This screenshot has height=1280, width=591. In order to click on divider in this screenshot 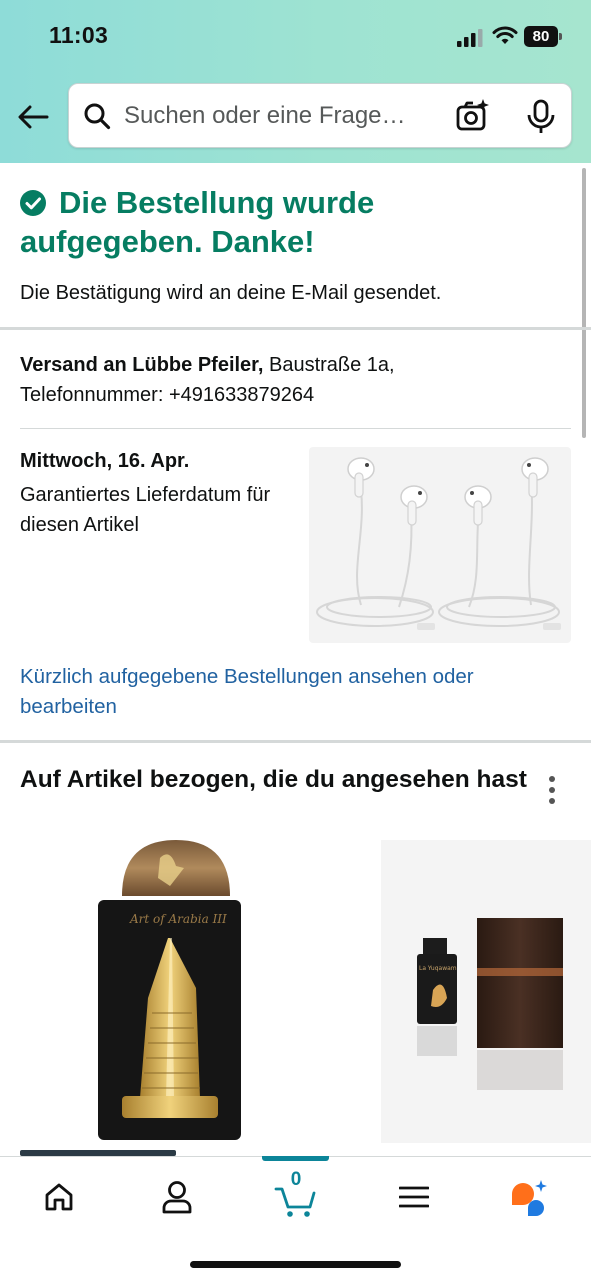, I will do `click(295, 428)`.